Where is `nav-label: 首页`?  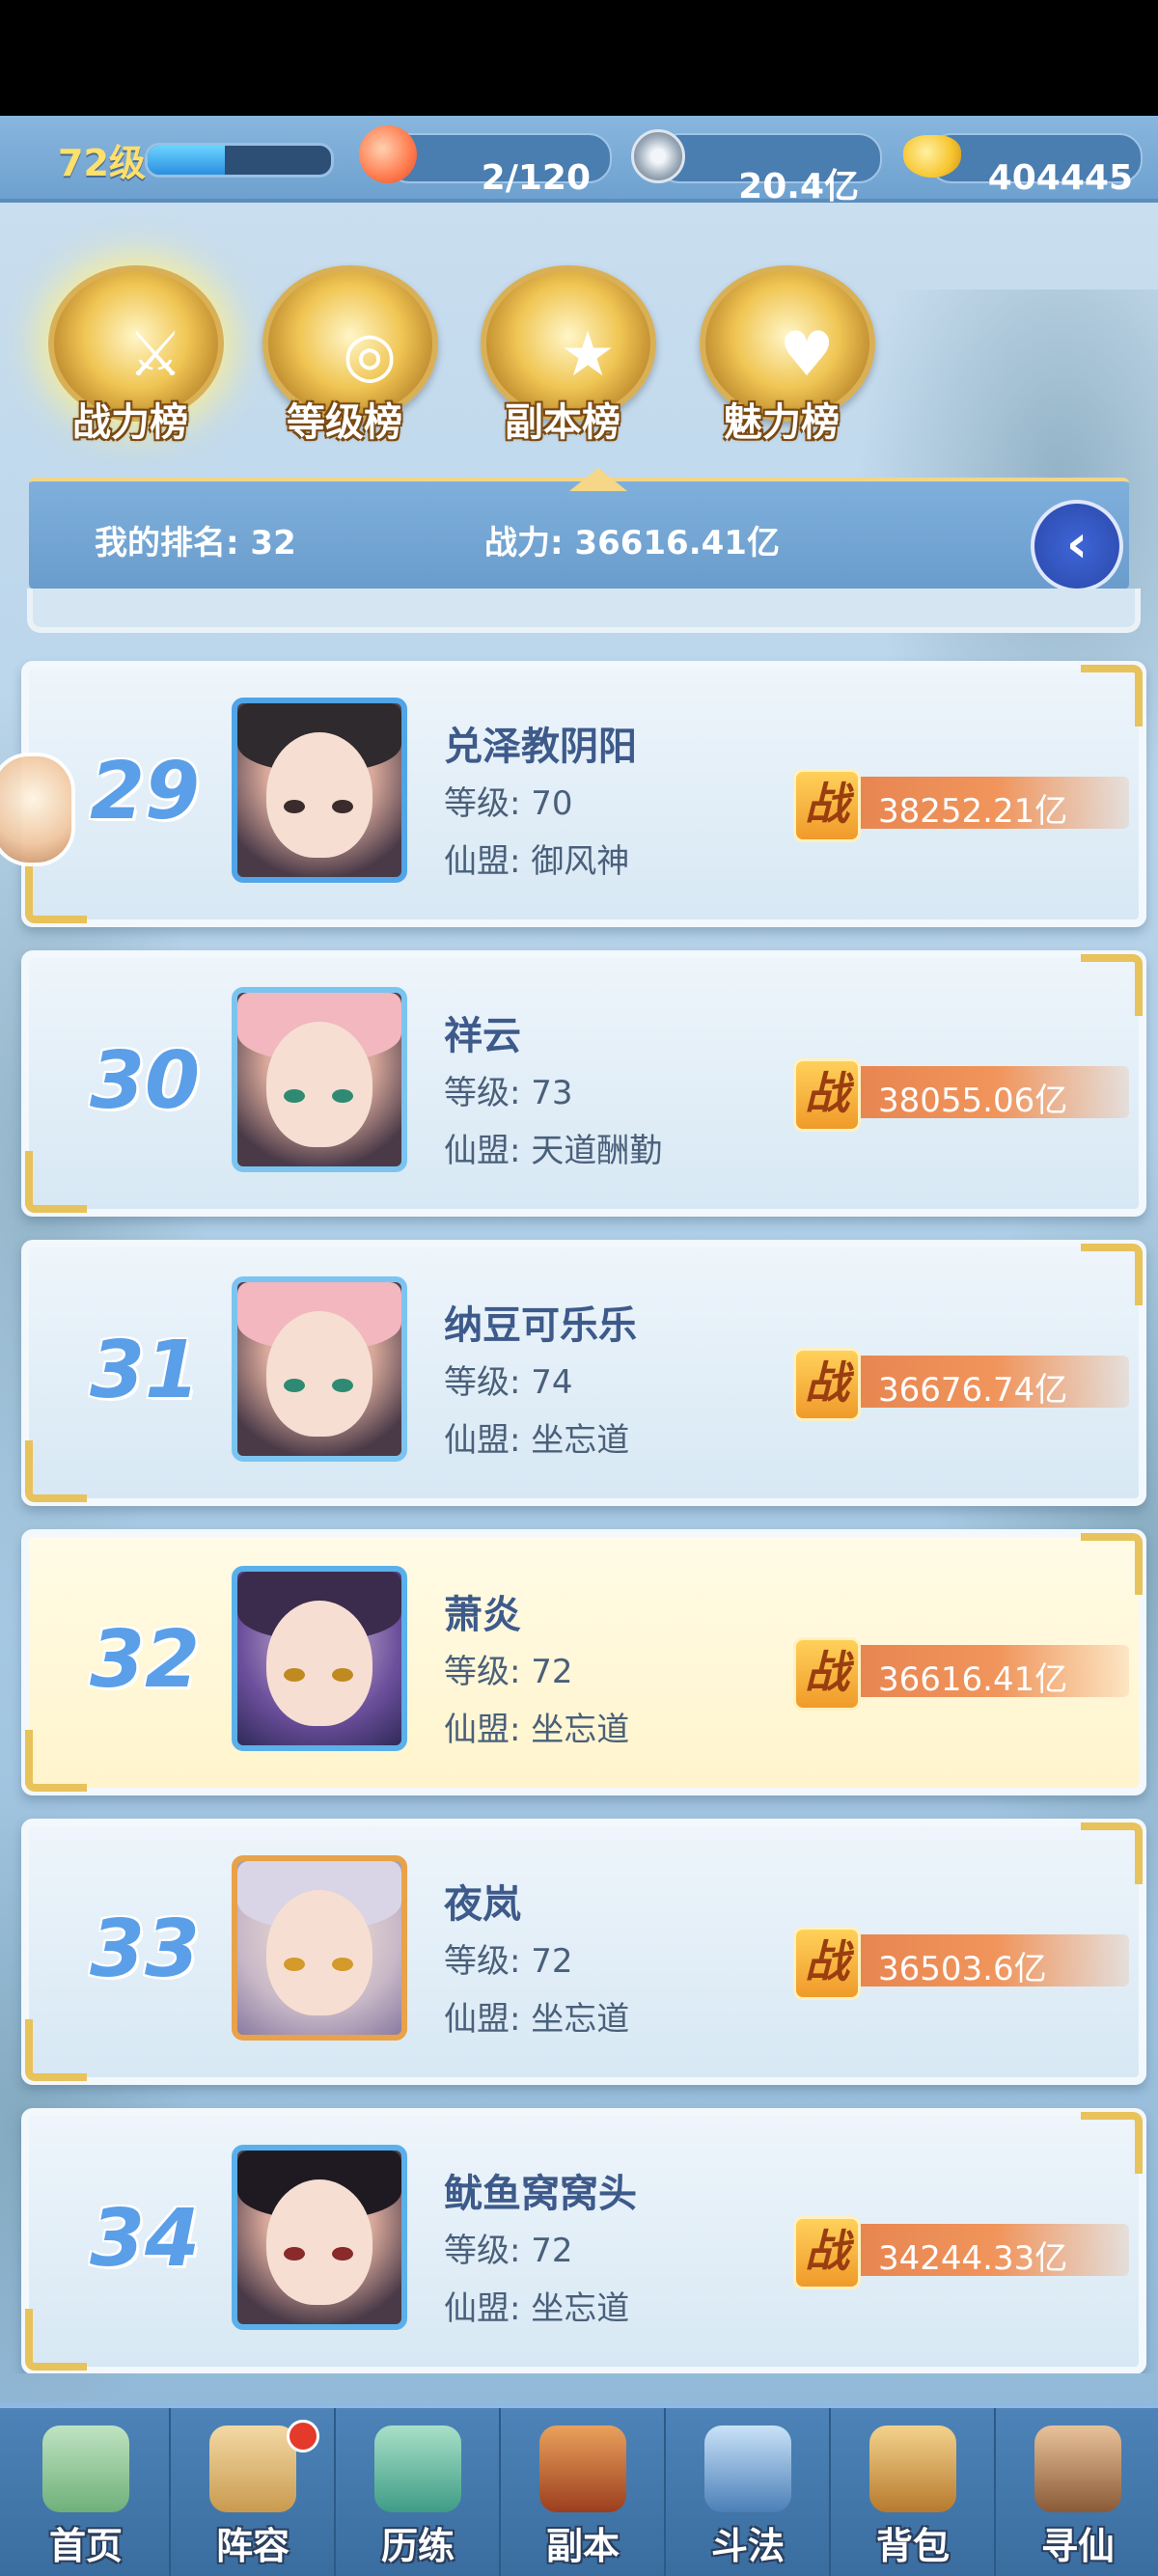
nav-label: 首页 is located at coordinates (85, 2546).